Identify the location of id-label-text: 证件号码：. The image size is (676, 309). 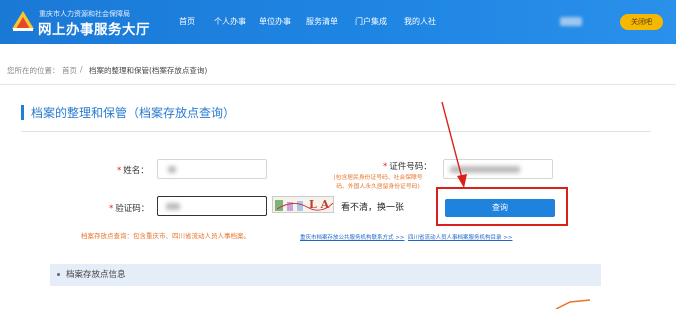
(410, 167).